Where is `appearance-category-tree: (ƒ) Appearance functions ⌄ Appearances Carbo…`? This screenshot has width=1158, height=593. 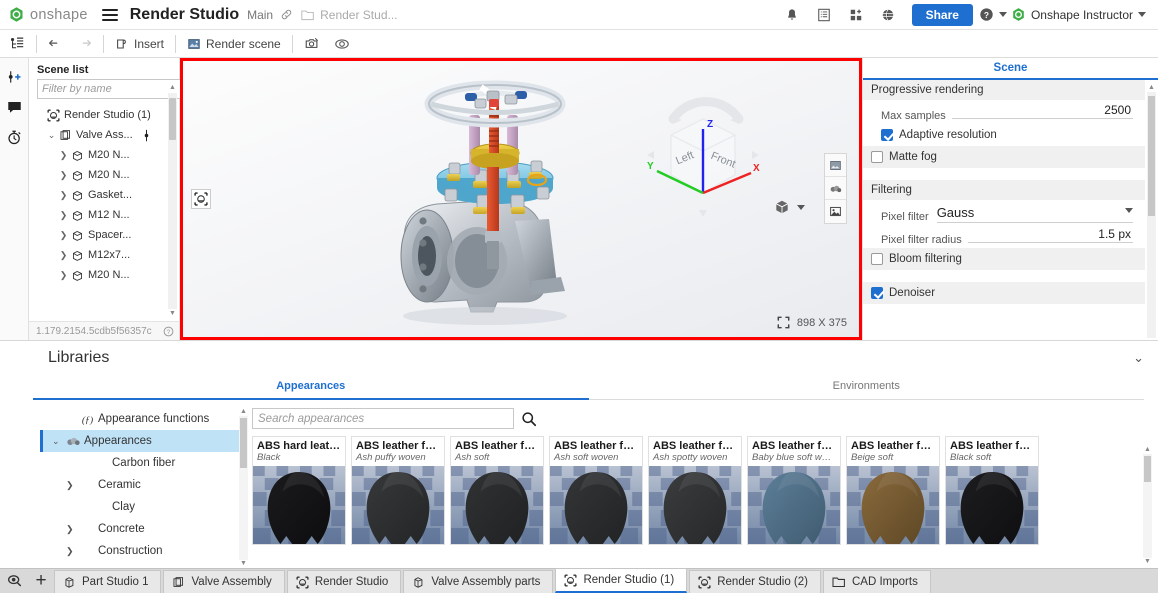 appearance-category-tree: (ƒ) Appearance functions ⌄ Appearances Carbo… is located at coordinates (144, 488).